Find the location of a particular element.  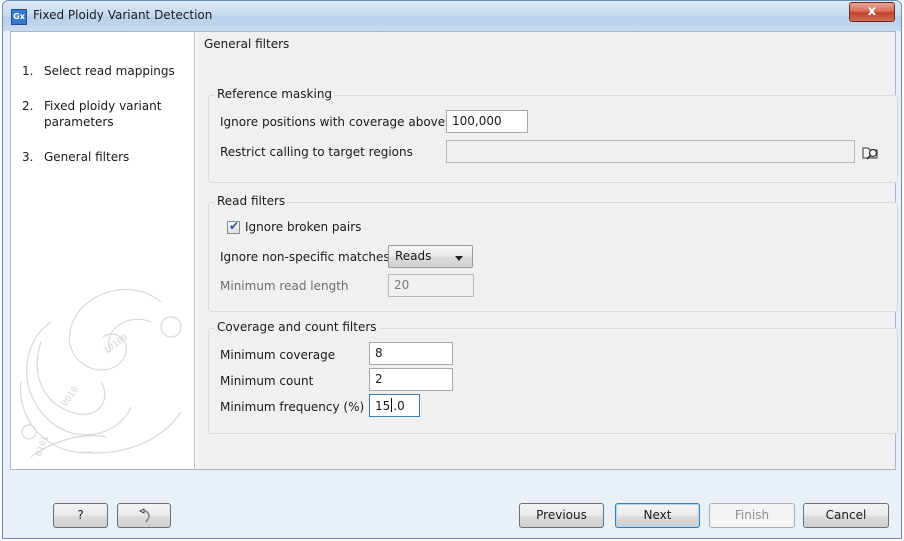

ignore-broken-pairs-label: Ignore broken pairs is located at coordinates (303, 227).